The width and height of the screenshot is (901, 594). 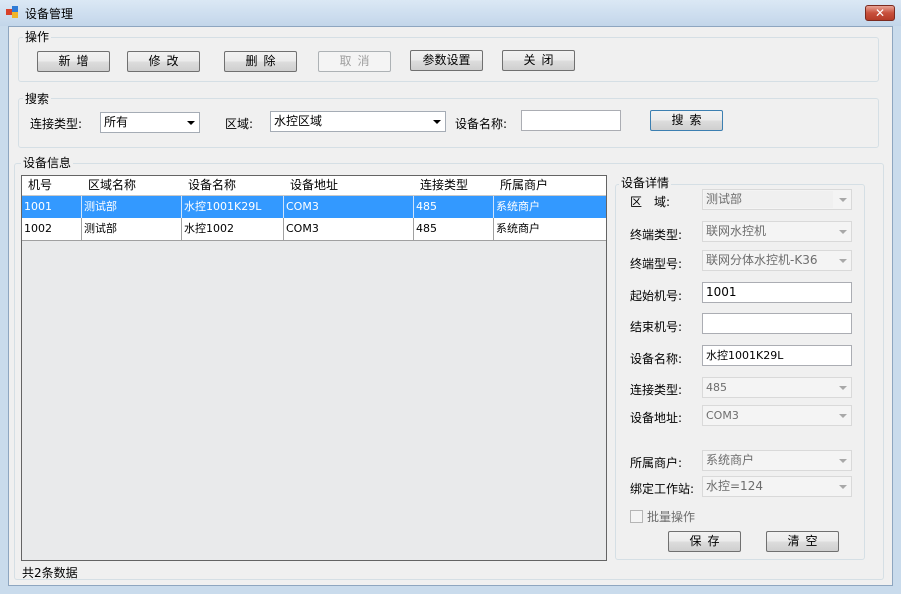 What do you see at coordinates (722, 415) in the screenshot?
I see `detail-device-address-value: COM3` at bounding box center [722, 415].